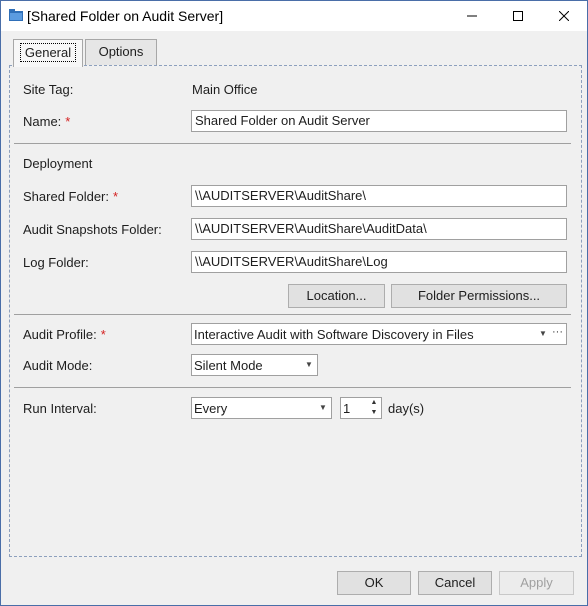 The image size is (588, 606). What do you see at coordinates (60, 334) in the screenshot?
I see `audit-profile-label-text: Audit Profile:` at bounding box center [60, 334].